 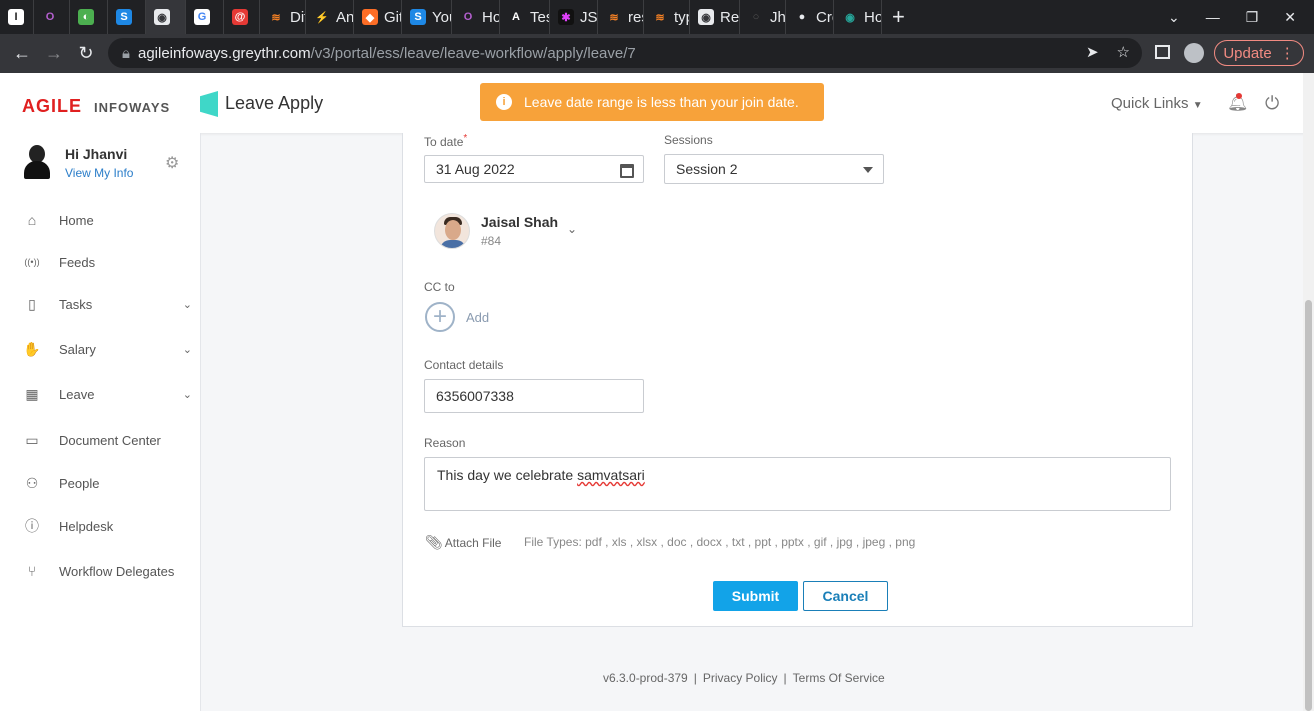 What do you see at coordinates (434, 542) in the screenshot?
I see `paperclip-icon: 📎︎` at bounding box center [434, 542].